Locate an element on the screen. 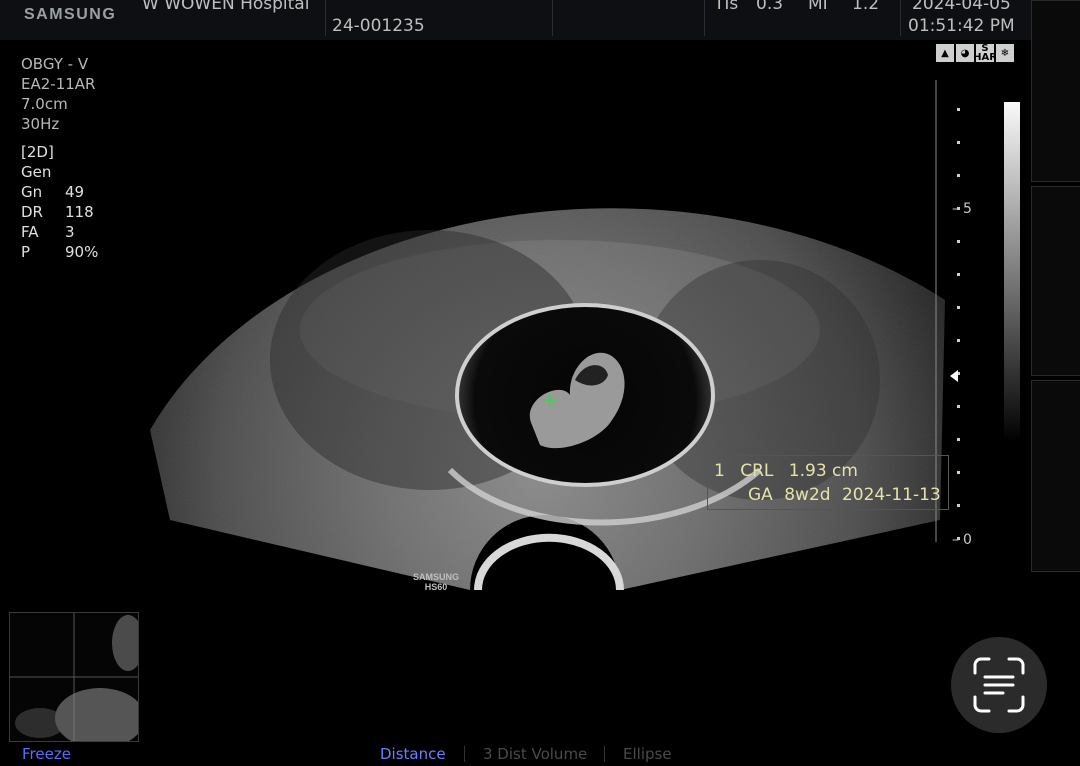  grayscale-bar is located at coordinates (1012, 272).